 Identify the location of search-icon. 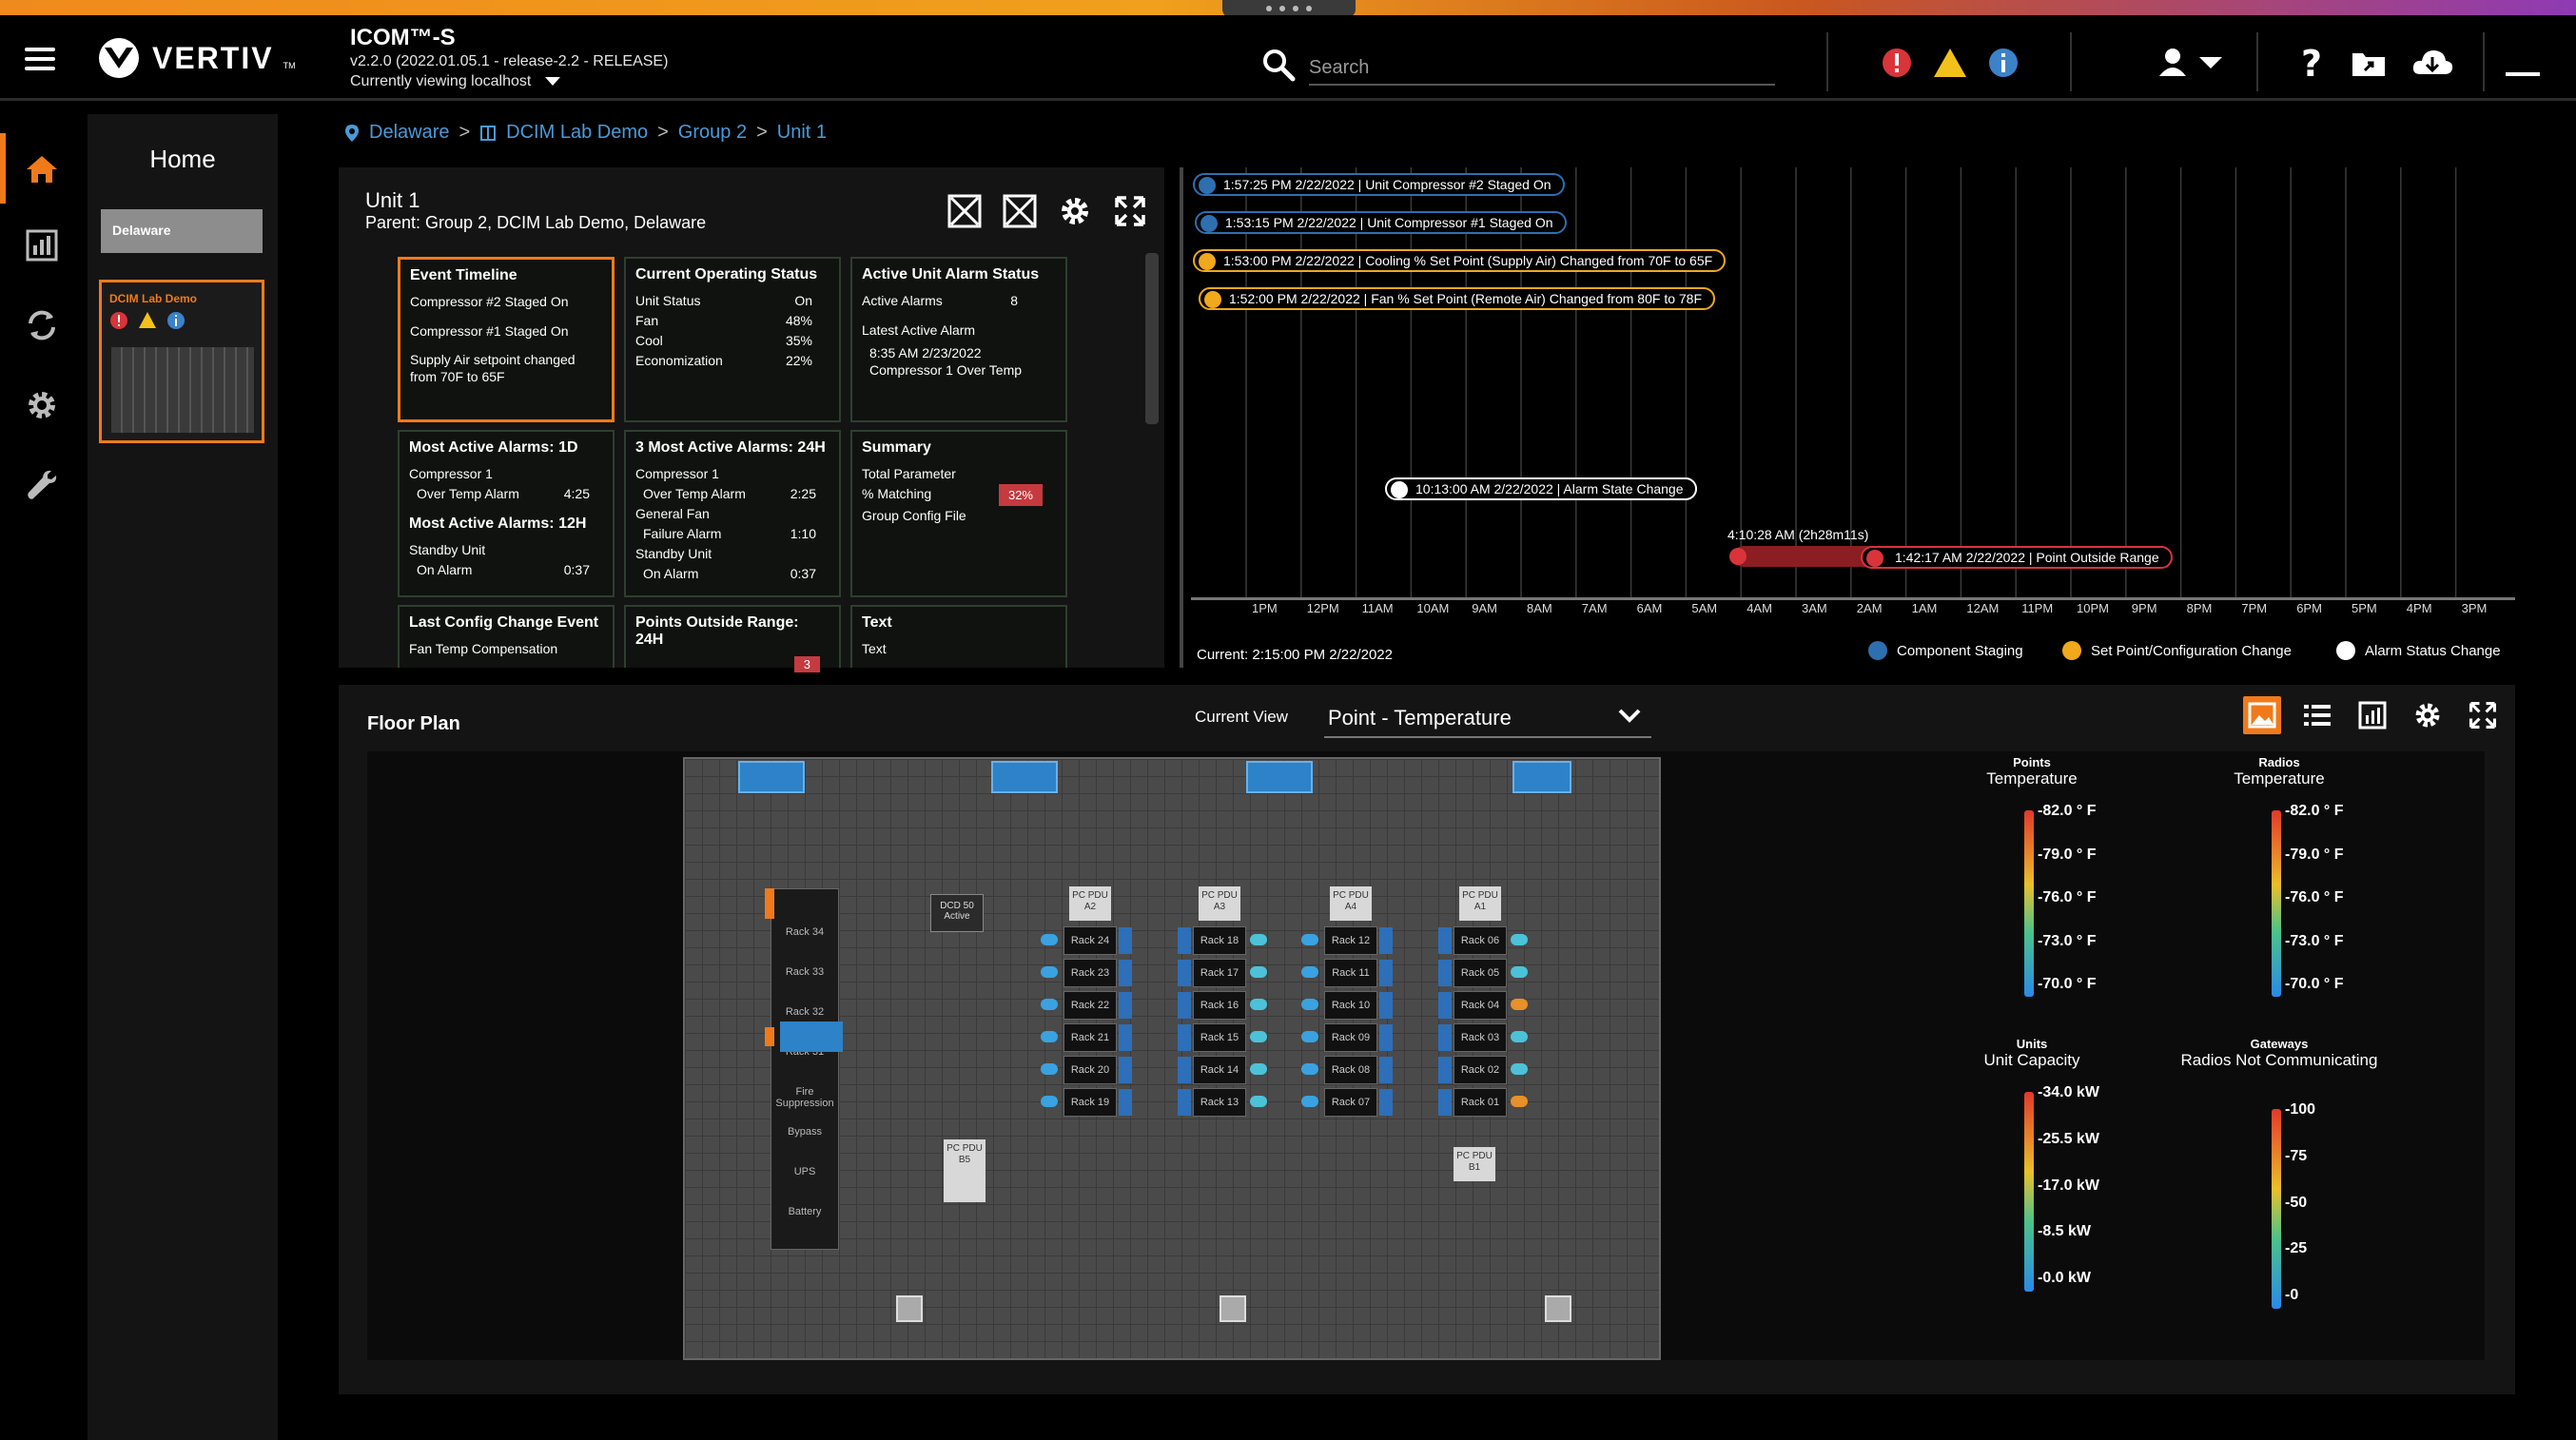
(1278, 65).